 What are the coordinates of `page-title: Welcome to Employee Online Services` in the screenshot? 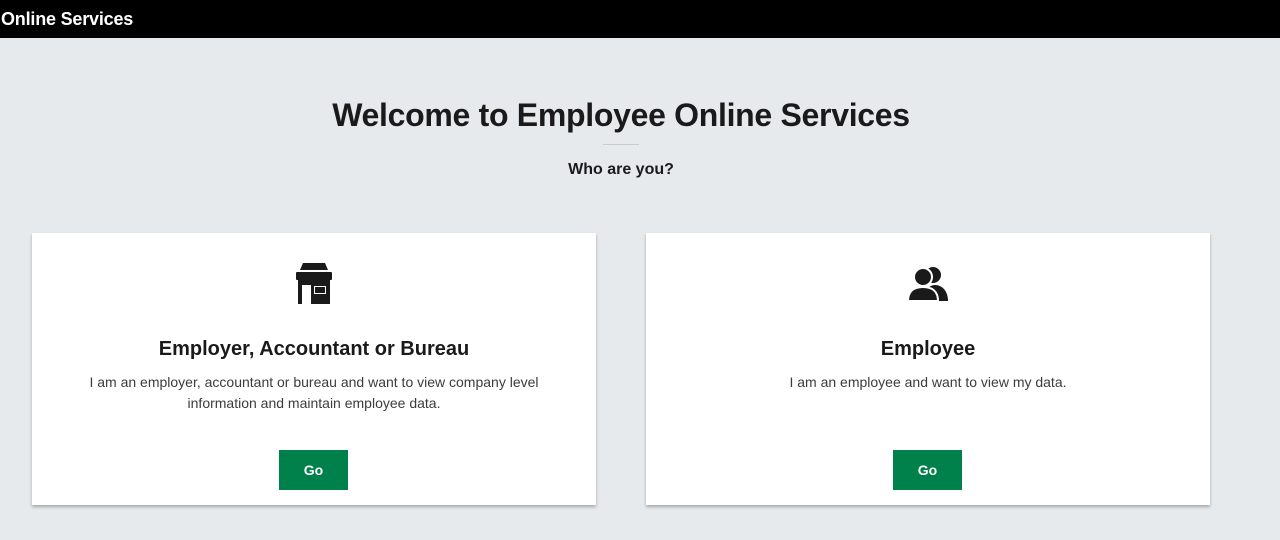 It's located at (621, 115).